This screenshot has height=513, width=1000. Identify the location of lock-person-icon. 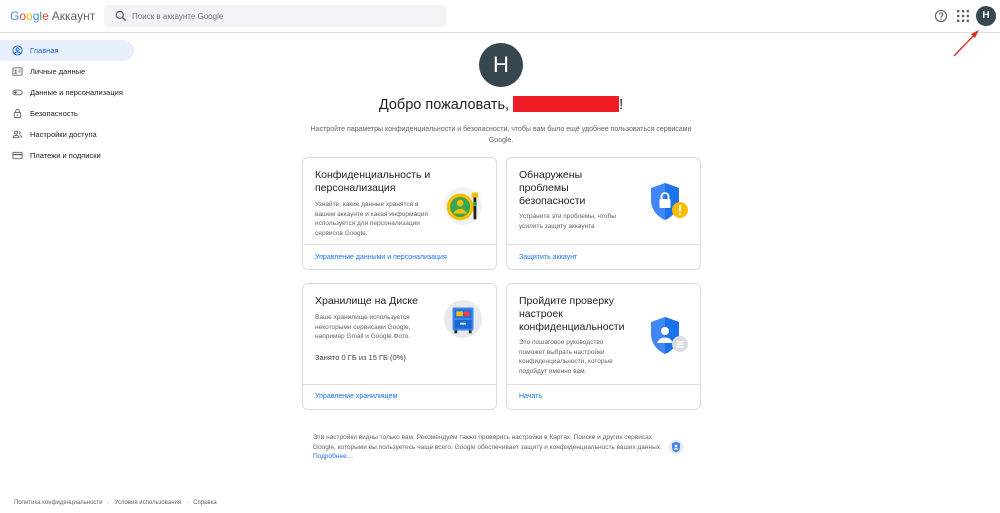
(676, 447).